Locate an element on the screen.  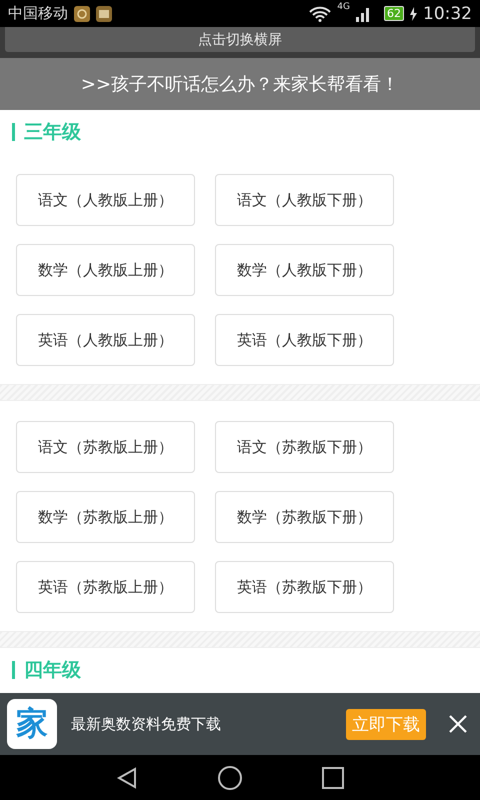
clock: 10:32 is located at coordinates (447, 14).